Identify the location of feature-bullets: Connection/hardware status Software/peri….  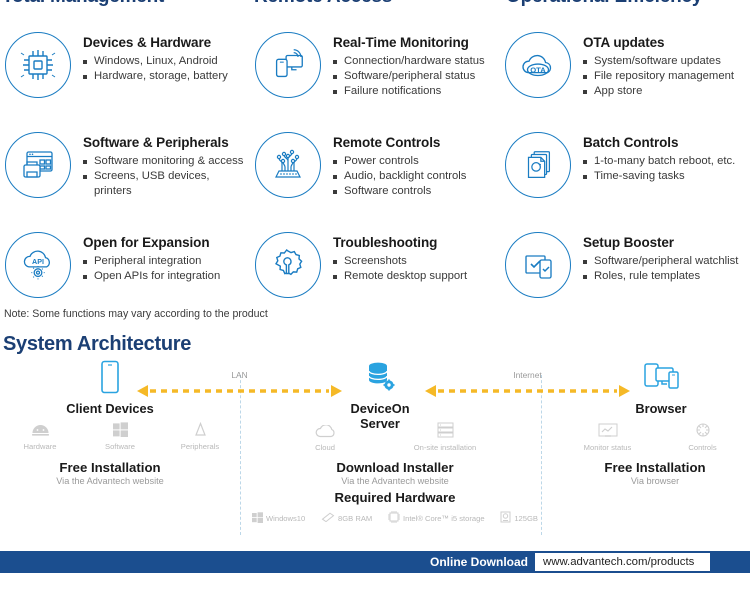
(409, 76).